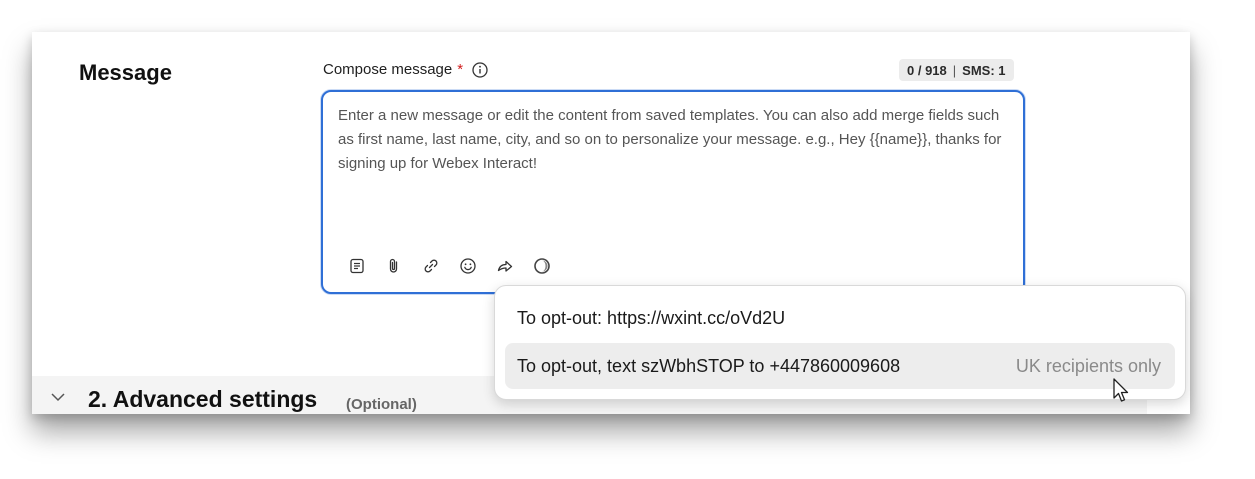 Image resolution: width=1255 pixels, height=479 pixels. I want to click on compose-label: Compose message *, so click(405, 69).